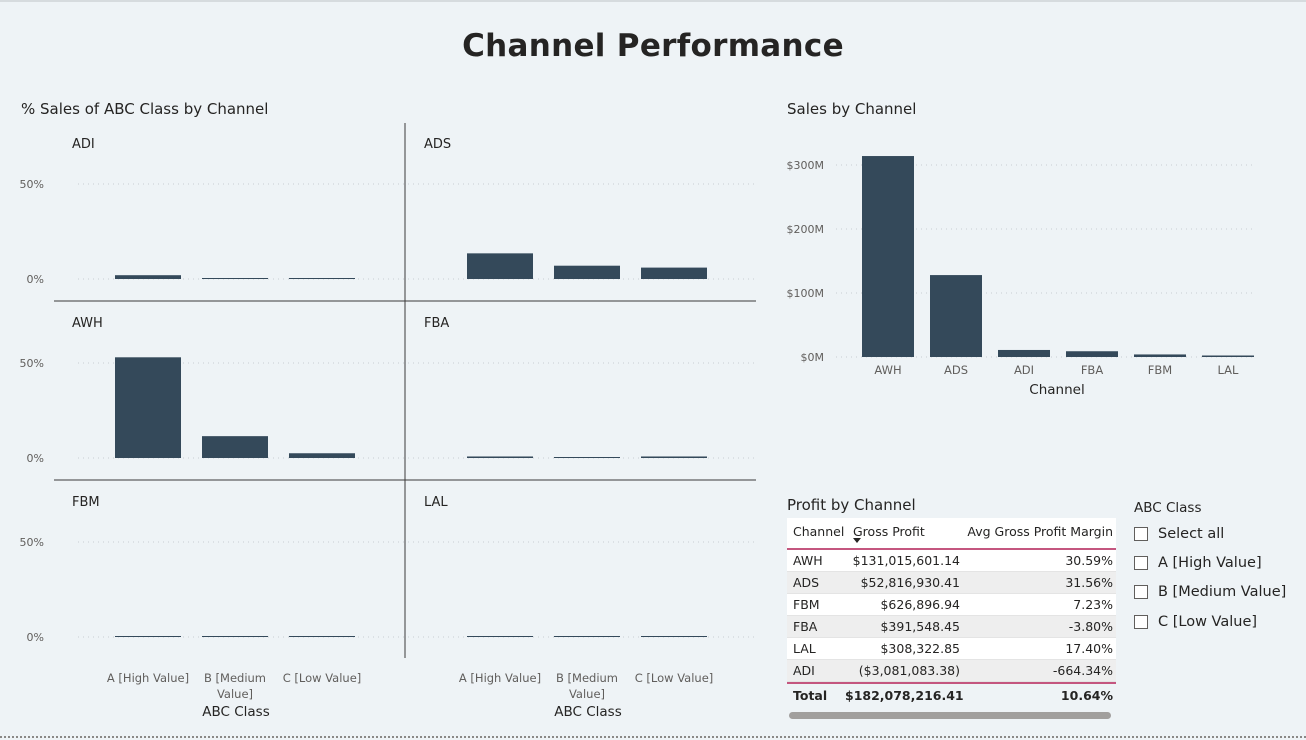  Describe the element at coordinates (808, 560) in the screenshot. I see `cell-channel: AWH` at that location.